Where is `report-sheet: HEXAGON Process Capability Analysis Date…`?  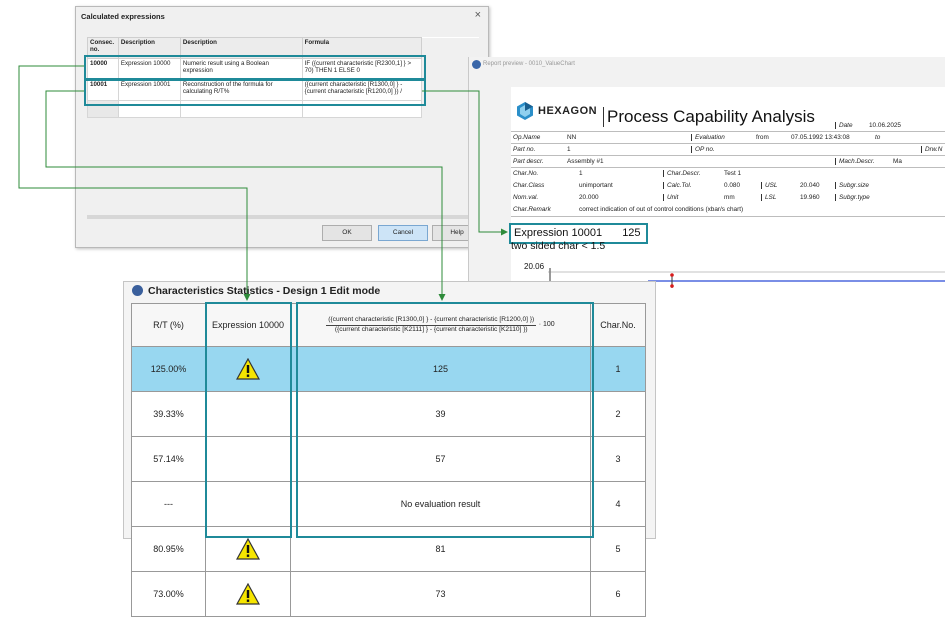 report-sheet: HEXAGON Process Capability Analysis Date… is located at coordinates (728, 187).